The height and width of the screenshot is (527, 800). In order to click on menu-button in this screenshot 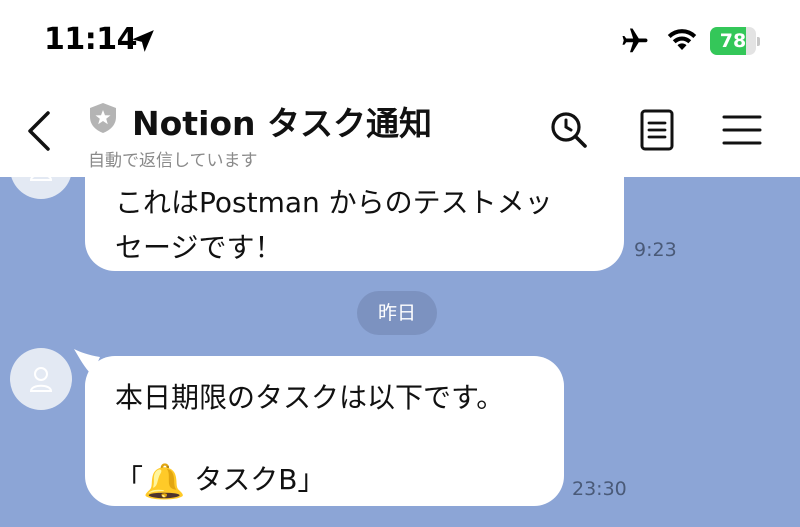, I will do `click(742, 130)`.